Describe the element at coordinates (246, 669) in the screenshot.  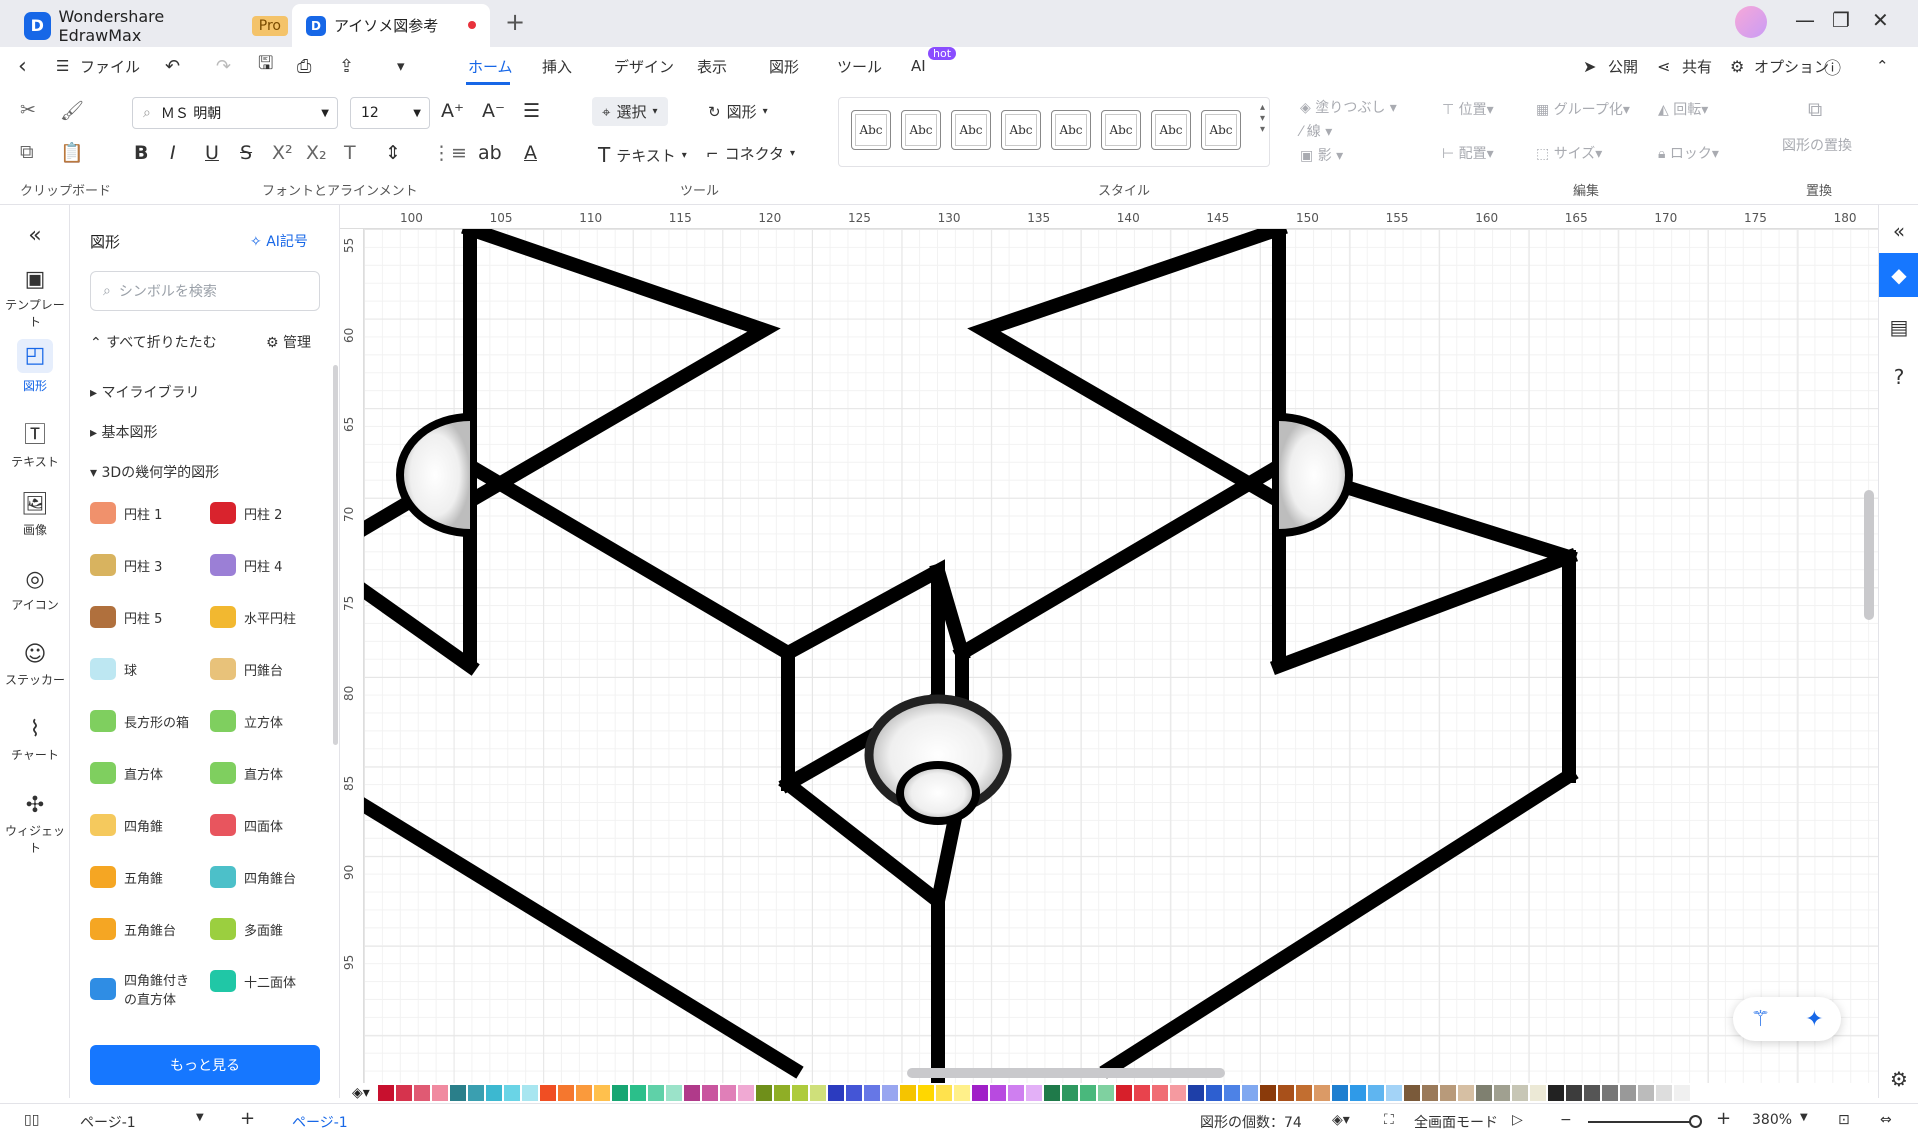
I see `shape-item: 円錐台` at that location.